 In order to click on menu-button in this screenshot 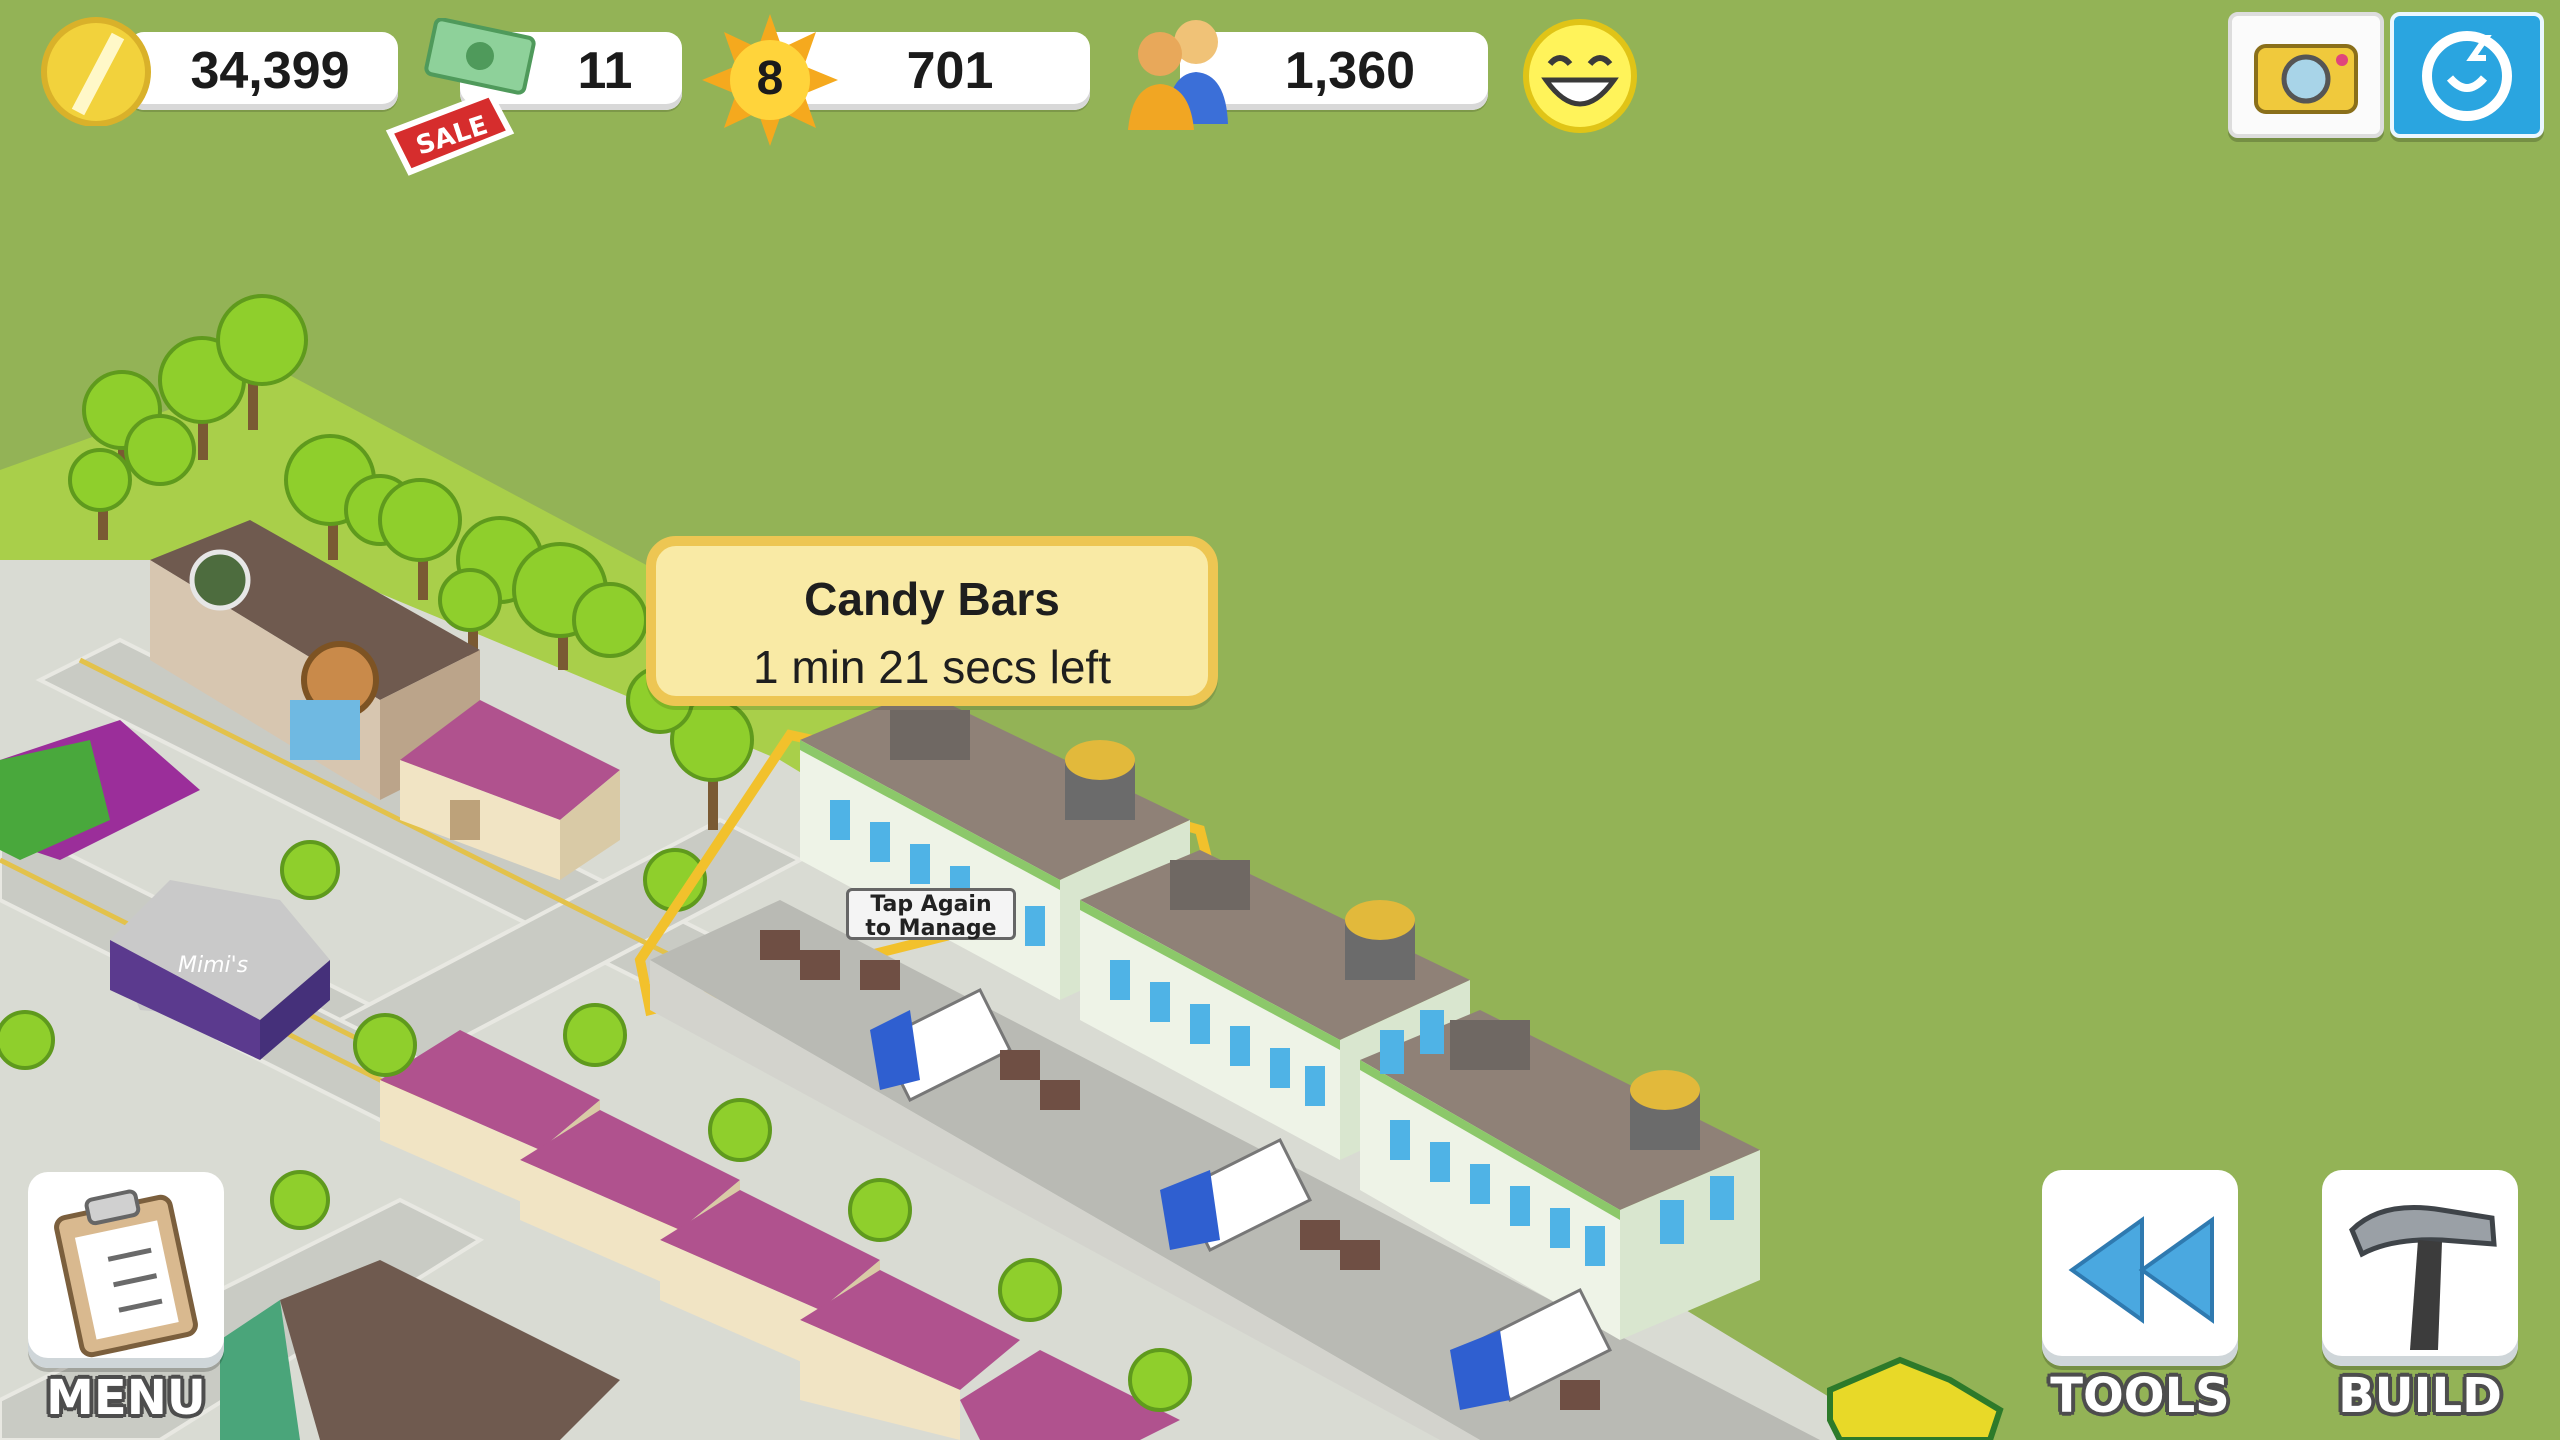, I will do `click(126, 1270)`.